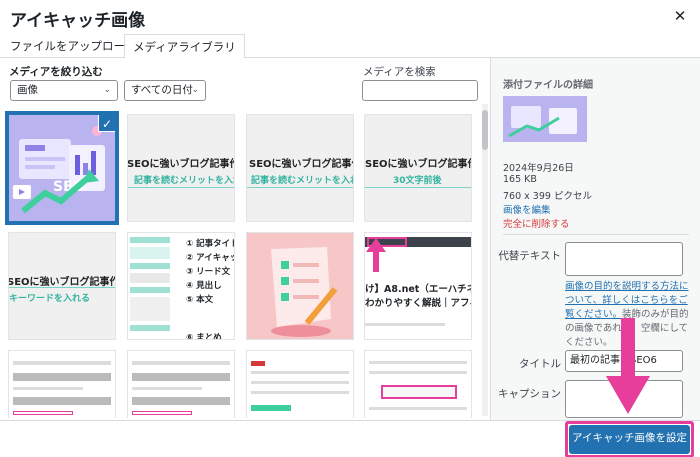 The height and width of the screenshot is (457, 700). I want to click on article-title-line: け】A8.net（エーハチネット）, so click(418, 289).